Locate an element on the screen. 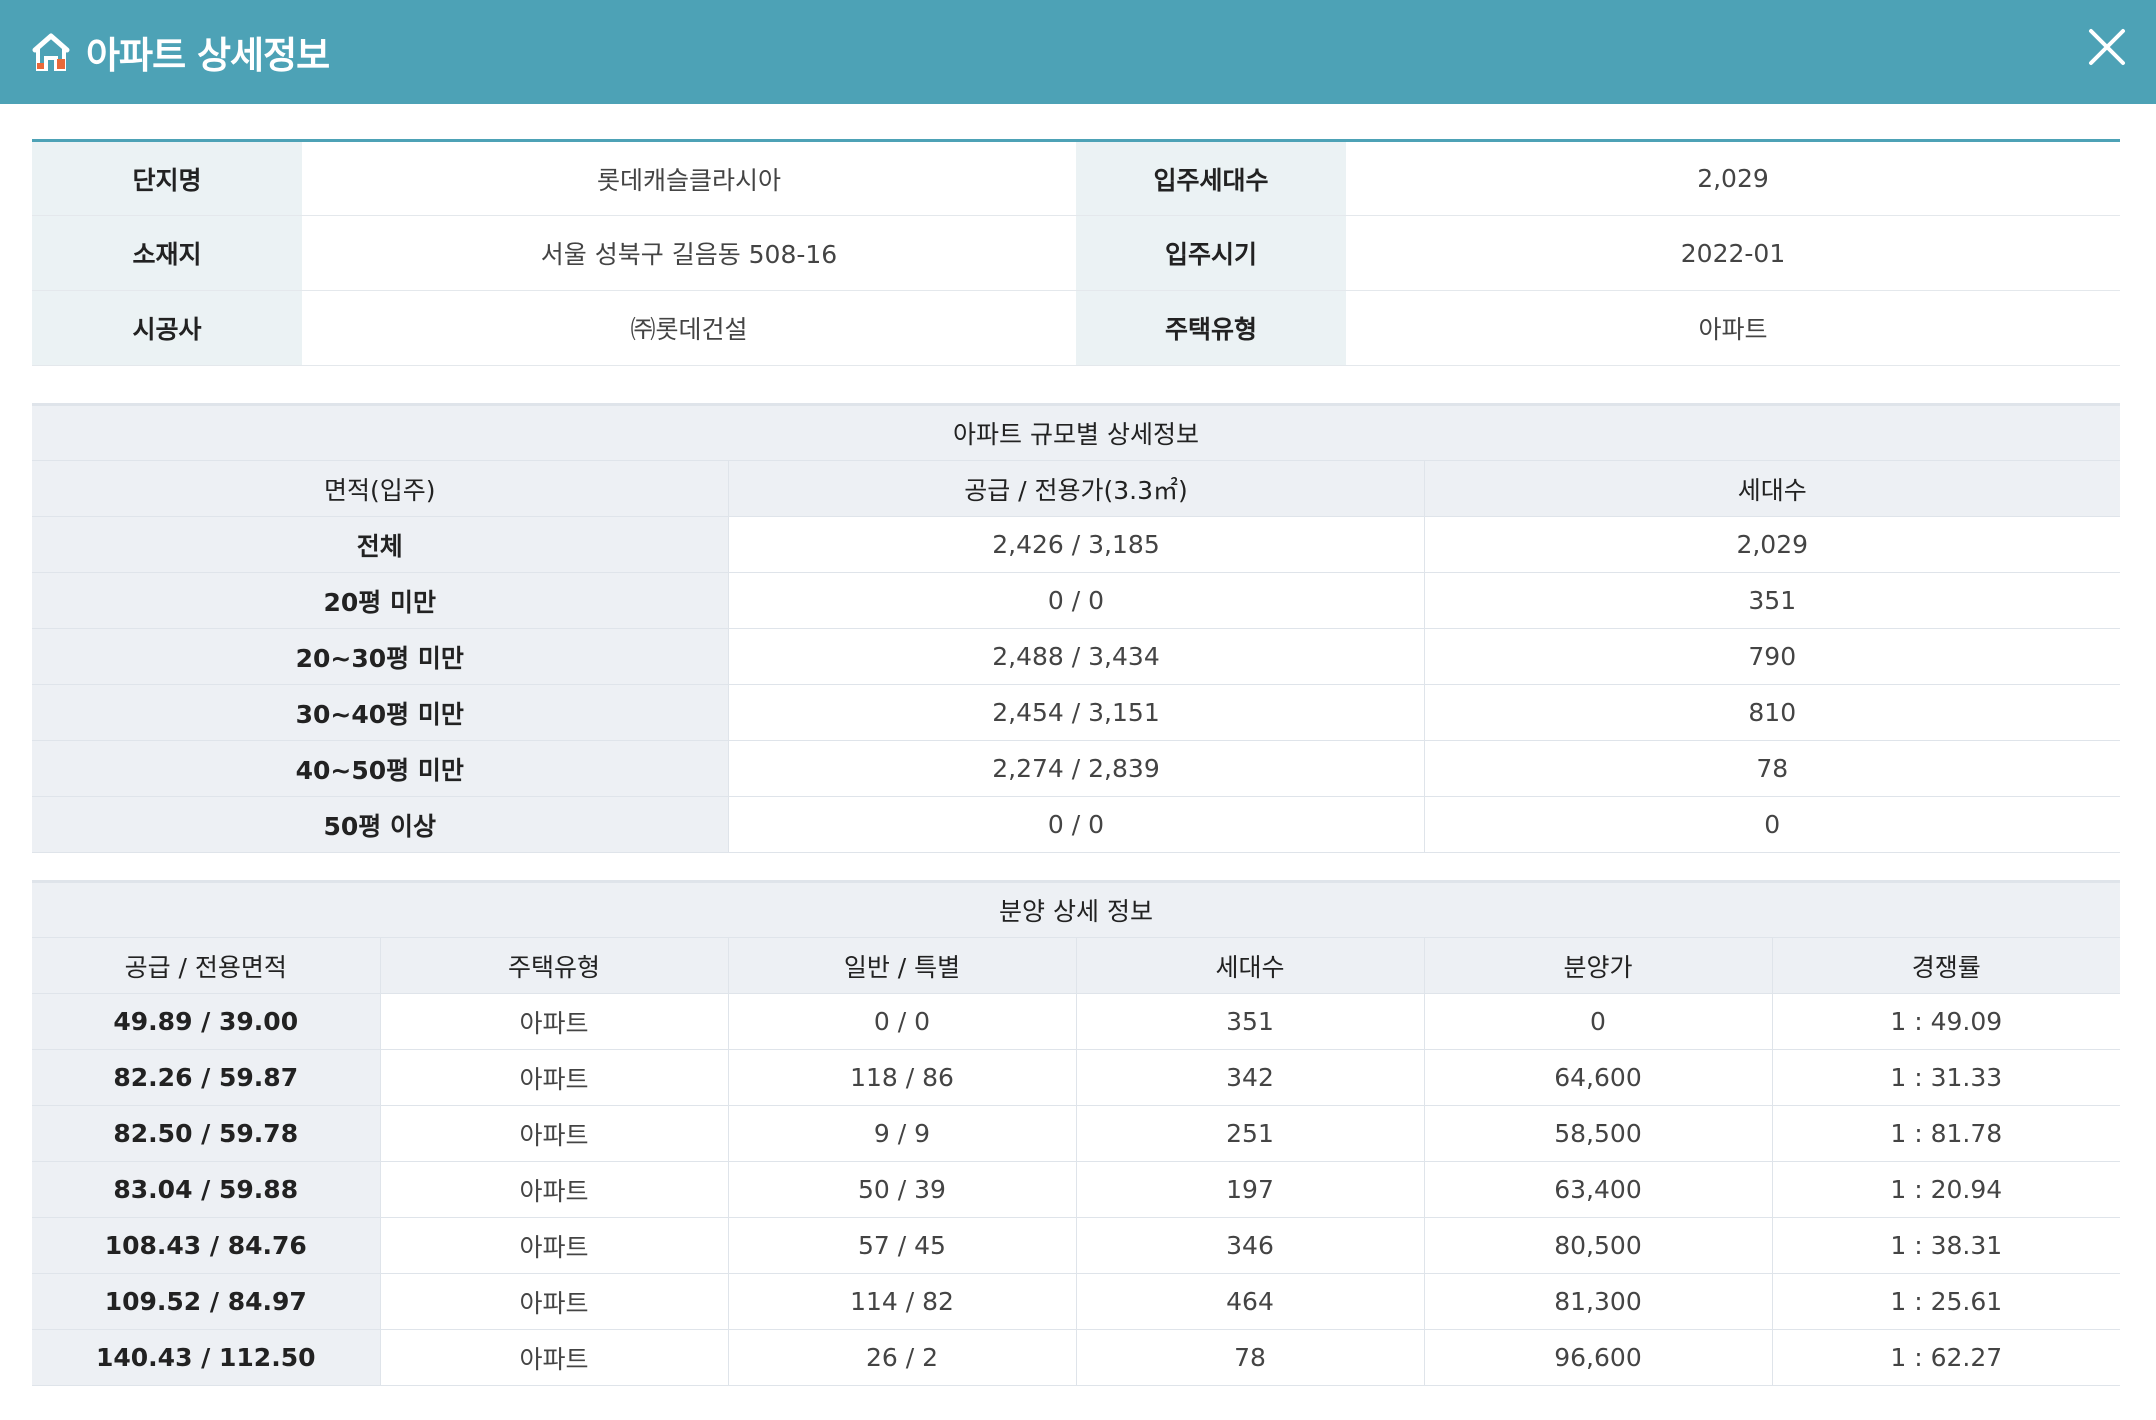 Image resolution: width=2156 pixels, height=1420 pixels. table-row: 40~50평 미만 2,274 / 2,839 78 is located at coordinates (1076, 768).